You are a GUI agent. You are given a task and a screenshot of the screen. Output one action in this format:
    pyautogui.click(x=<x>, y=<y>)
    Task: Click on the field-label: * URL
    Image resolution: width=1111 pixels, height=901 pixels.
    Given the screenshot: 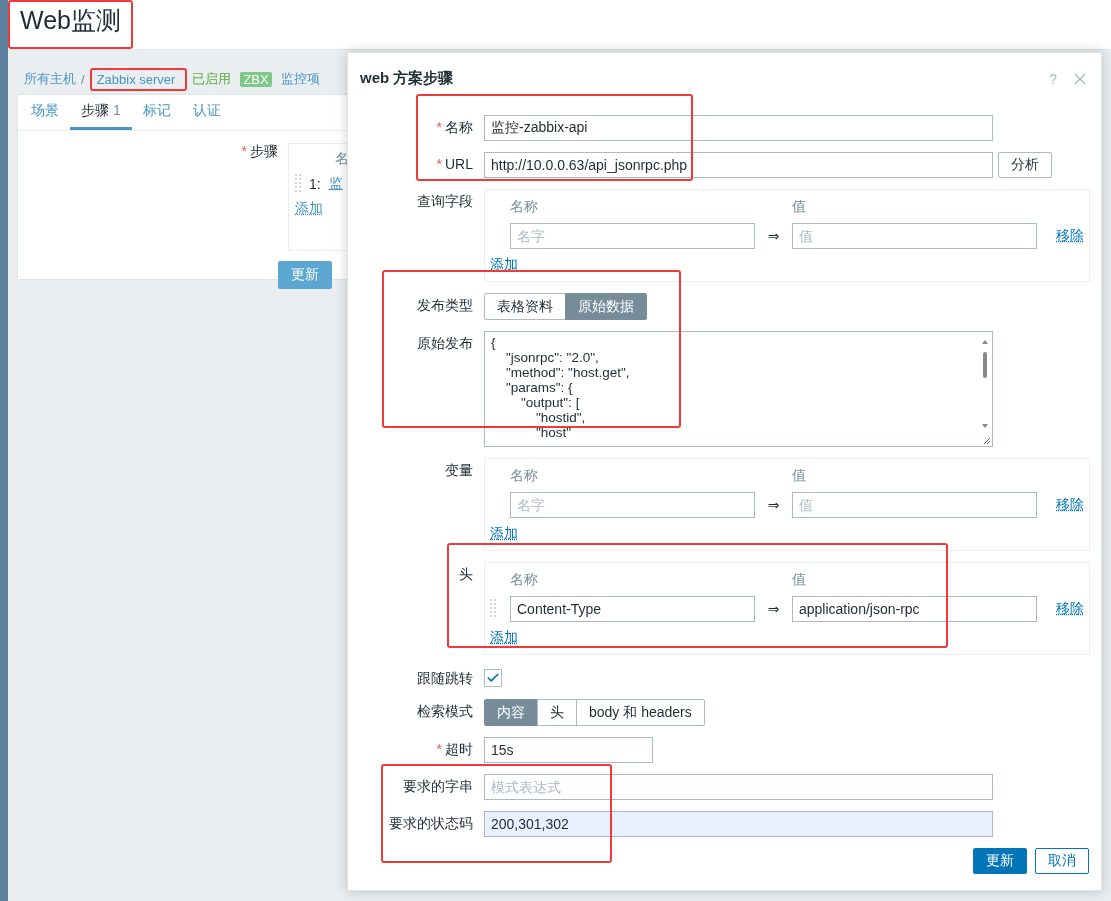 What is the action you would take?
    pyautogui.click(x=454, y=163)
    